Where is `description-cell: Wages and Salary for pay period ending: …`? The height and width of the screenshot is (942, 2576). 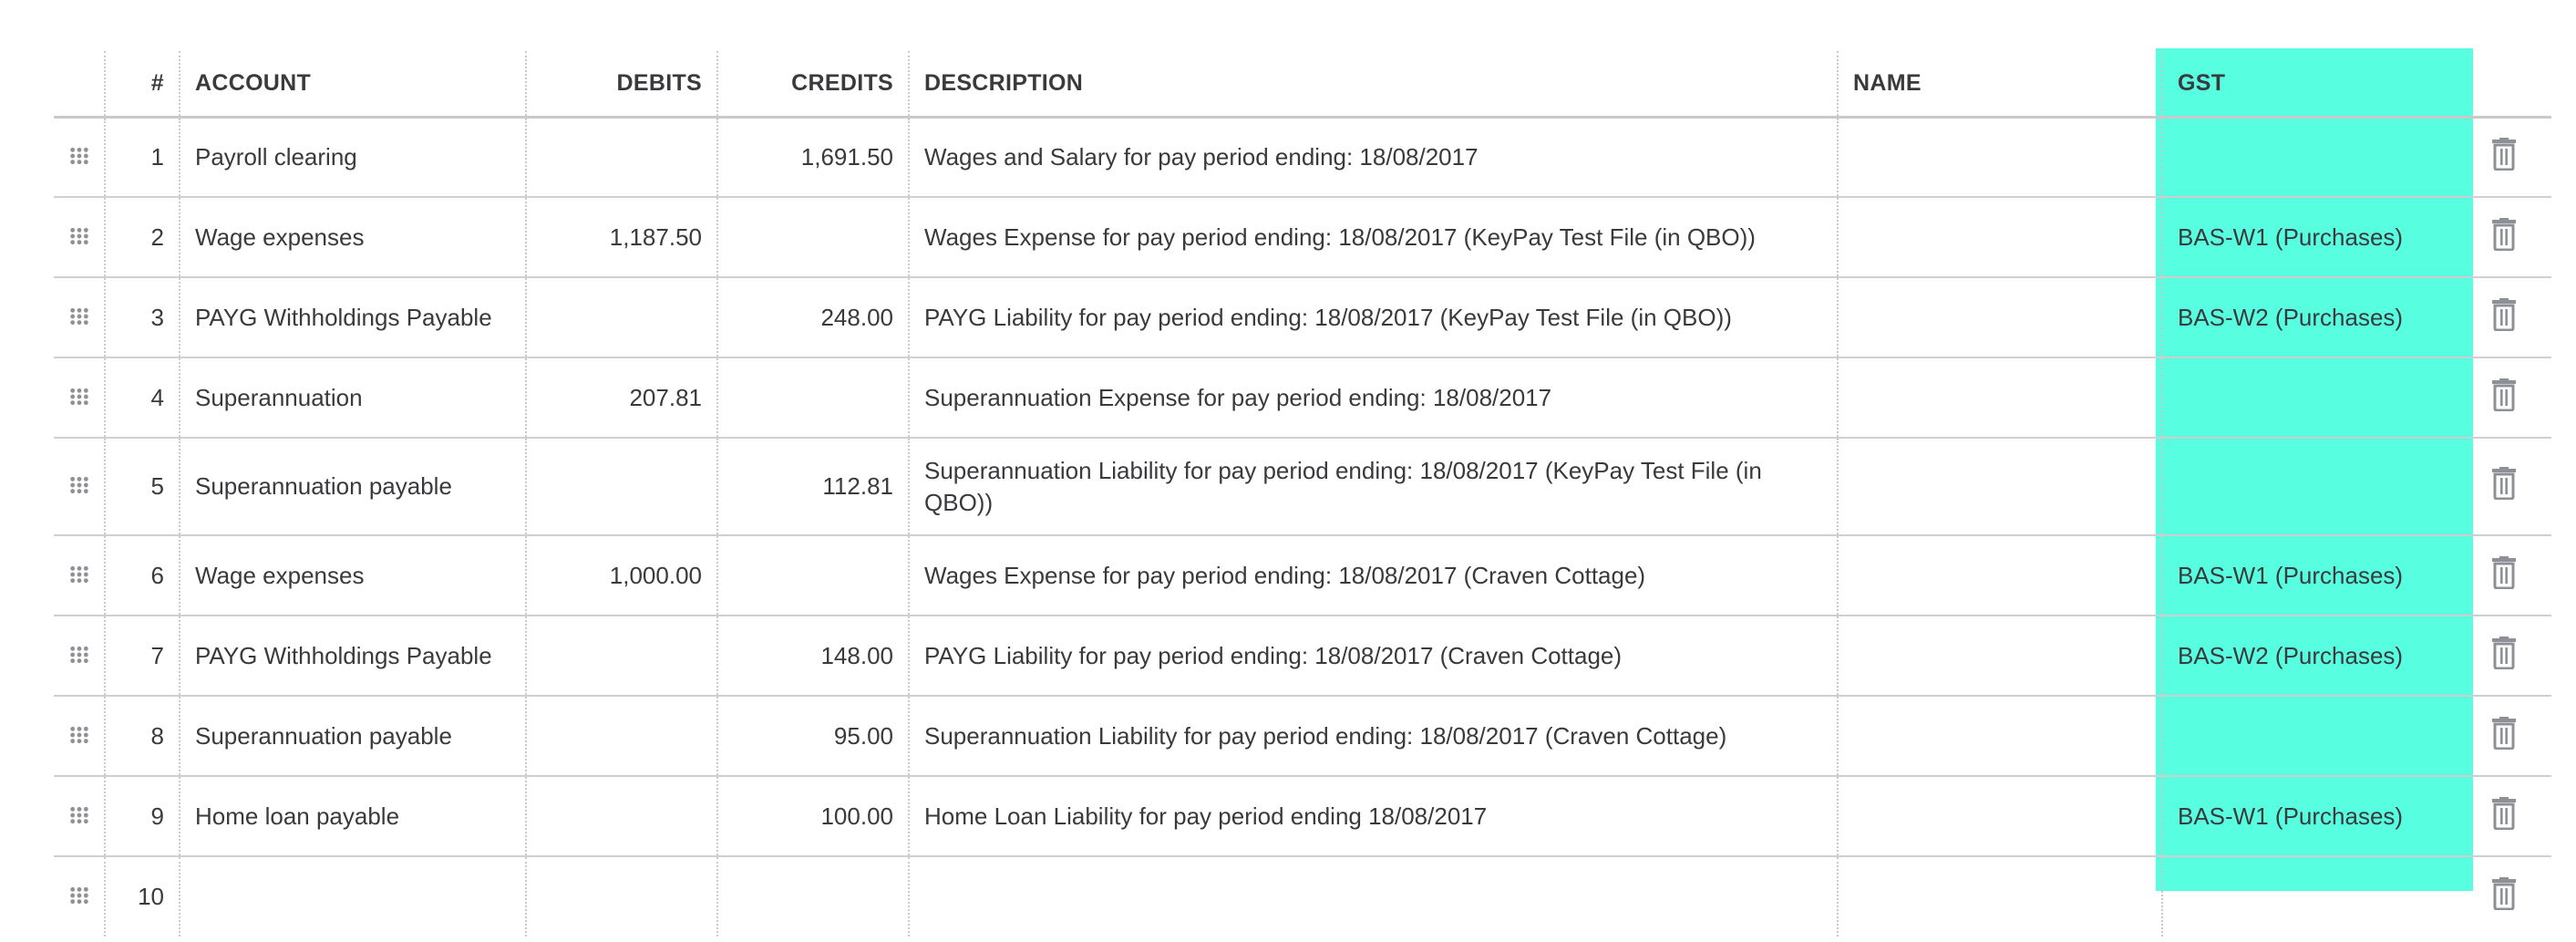
description-cell: Wages and Salary for pay period ending: … is located at coordinates (1373, 157).